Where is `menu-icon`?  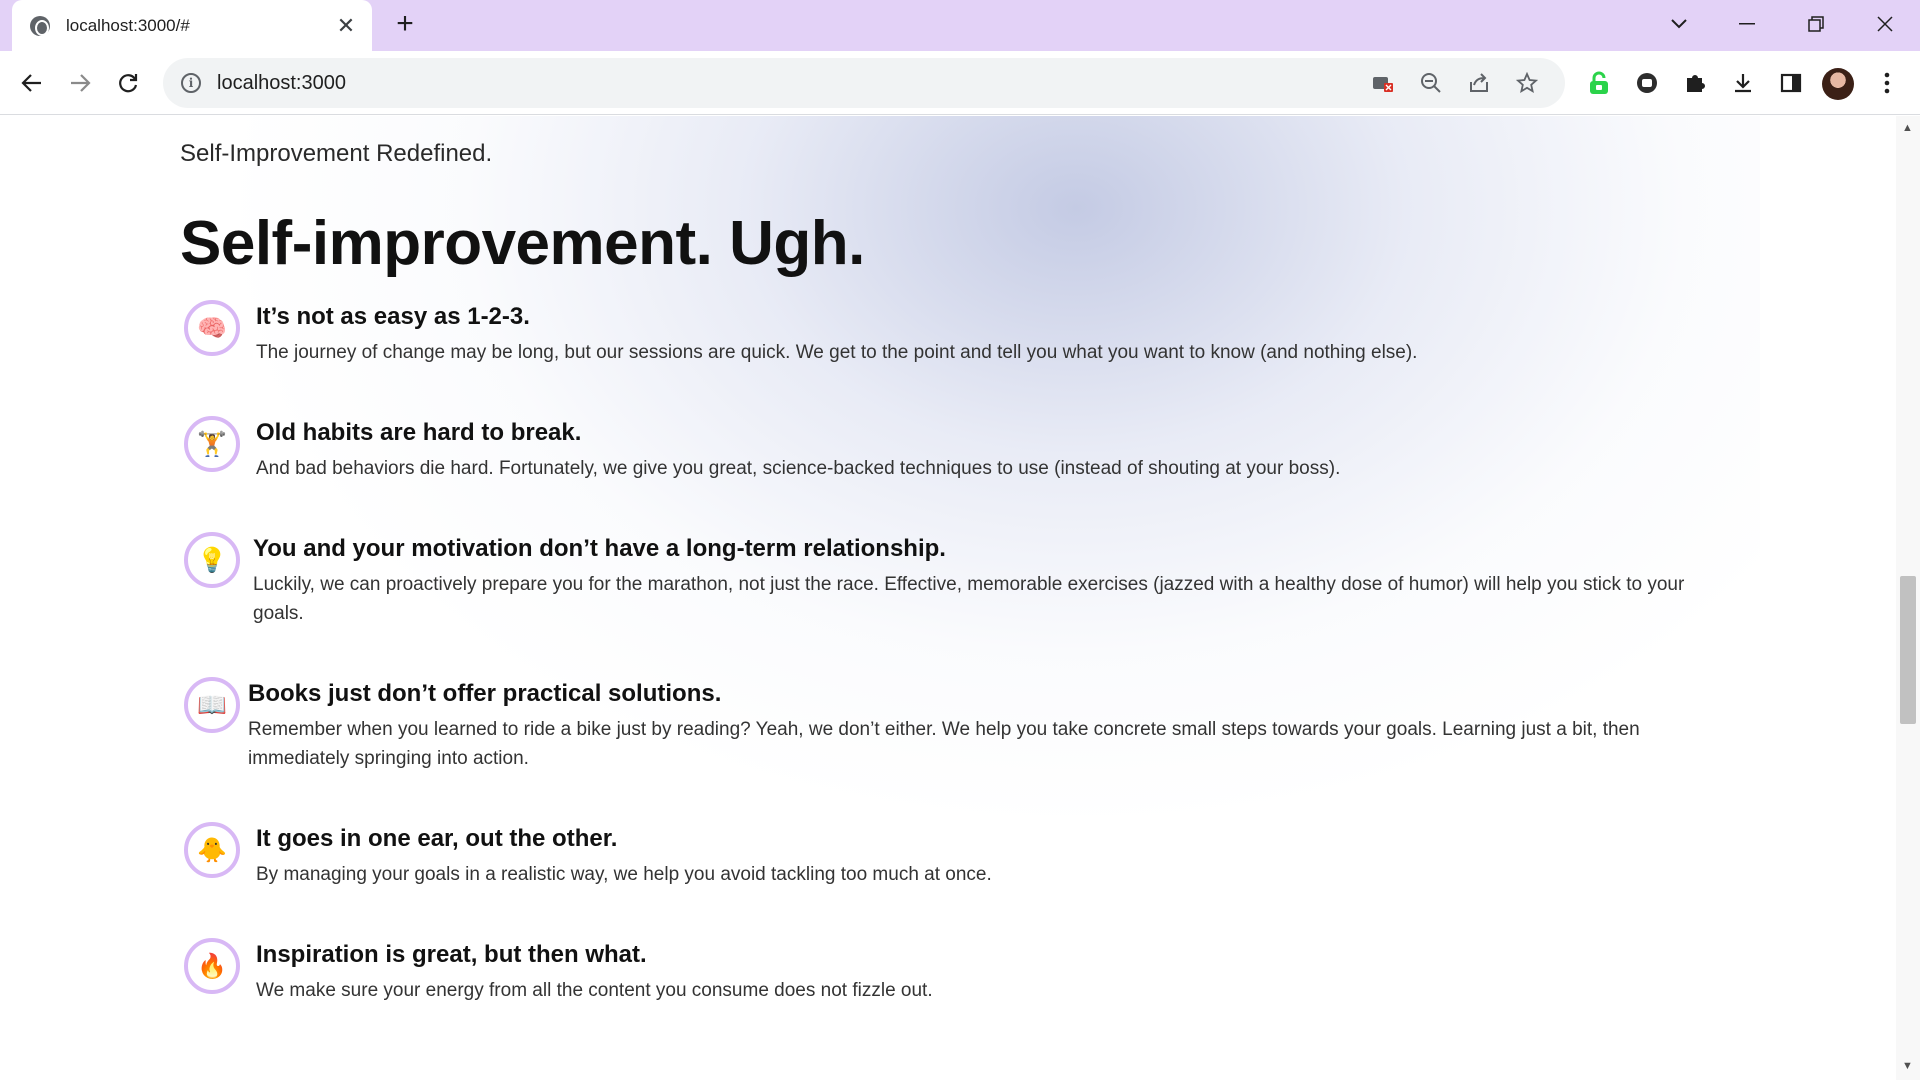 menu-icon is located at coordinates (1887, 83).